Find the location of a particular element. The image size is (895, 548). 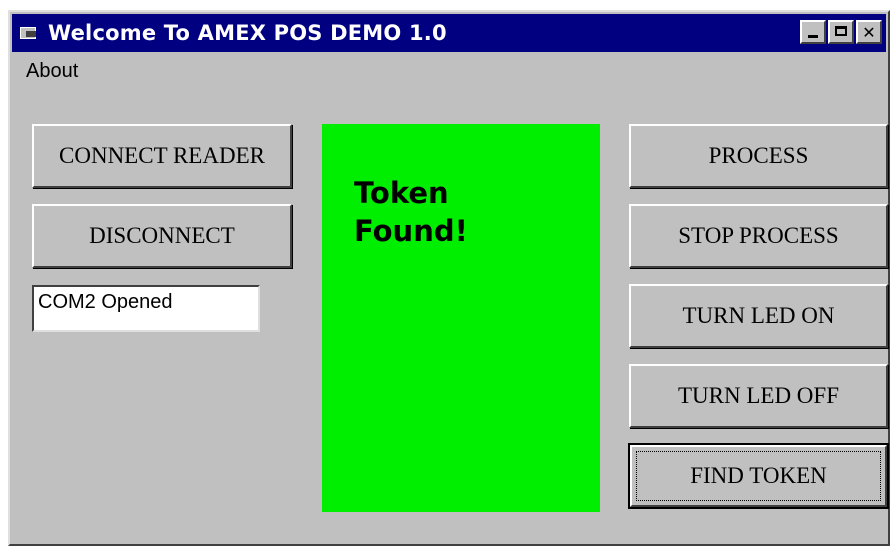

minimize-icon is located at coordinates (813, 36).